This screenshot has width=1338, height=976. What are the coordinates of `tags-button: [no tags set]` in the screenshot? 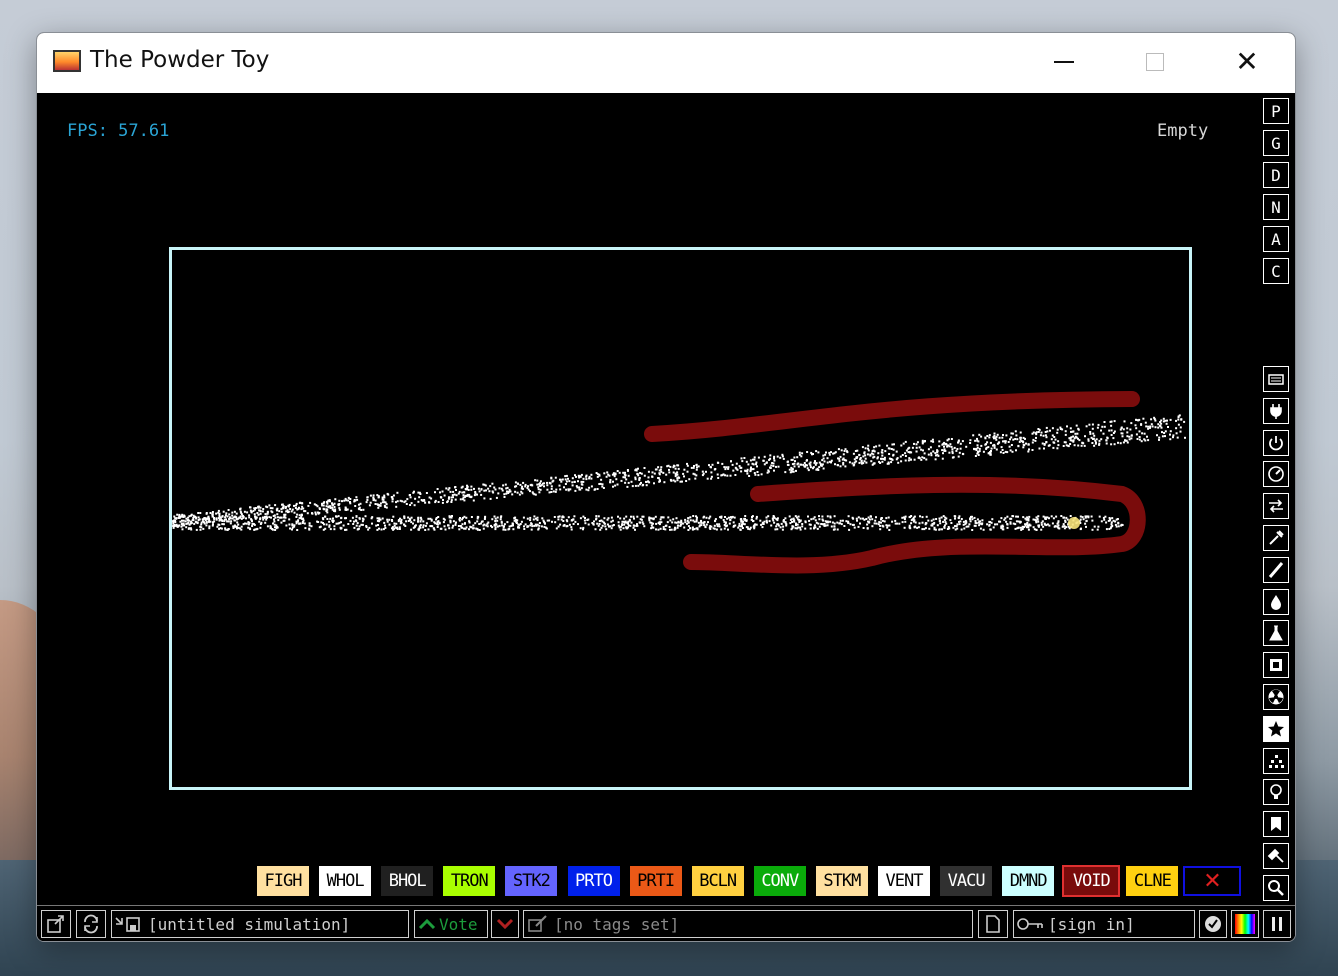 It's located at (748, 924).